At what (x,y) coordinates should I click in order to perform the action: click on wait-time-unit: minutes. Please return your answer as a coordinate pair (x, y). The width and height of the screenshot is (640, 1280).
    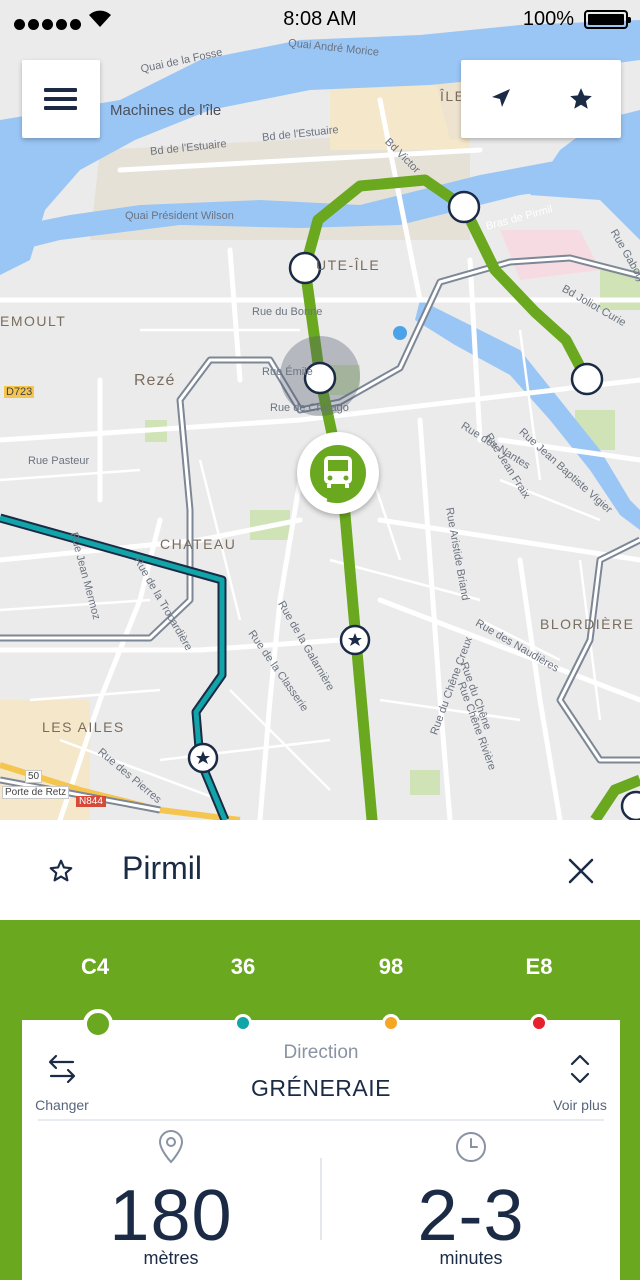
    Looking at the image, I should click on (471, 1258).